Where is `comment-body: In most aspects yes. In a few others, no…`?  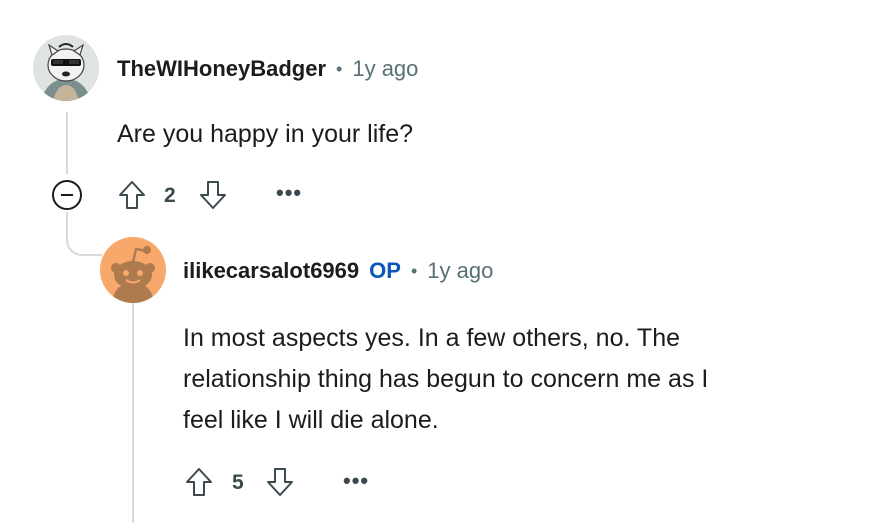 comment-body: In most aspects yes. In a few others, no… is located at coordinates (445, 379).